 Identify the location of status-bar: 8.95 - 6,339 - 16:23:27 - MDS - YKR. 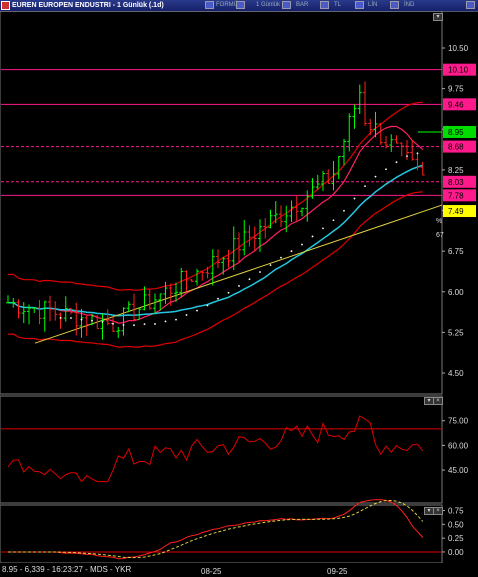
(239, 570).